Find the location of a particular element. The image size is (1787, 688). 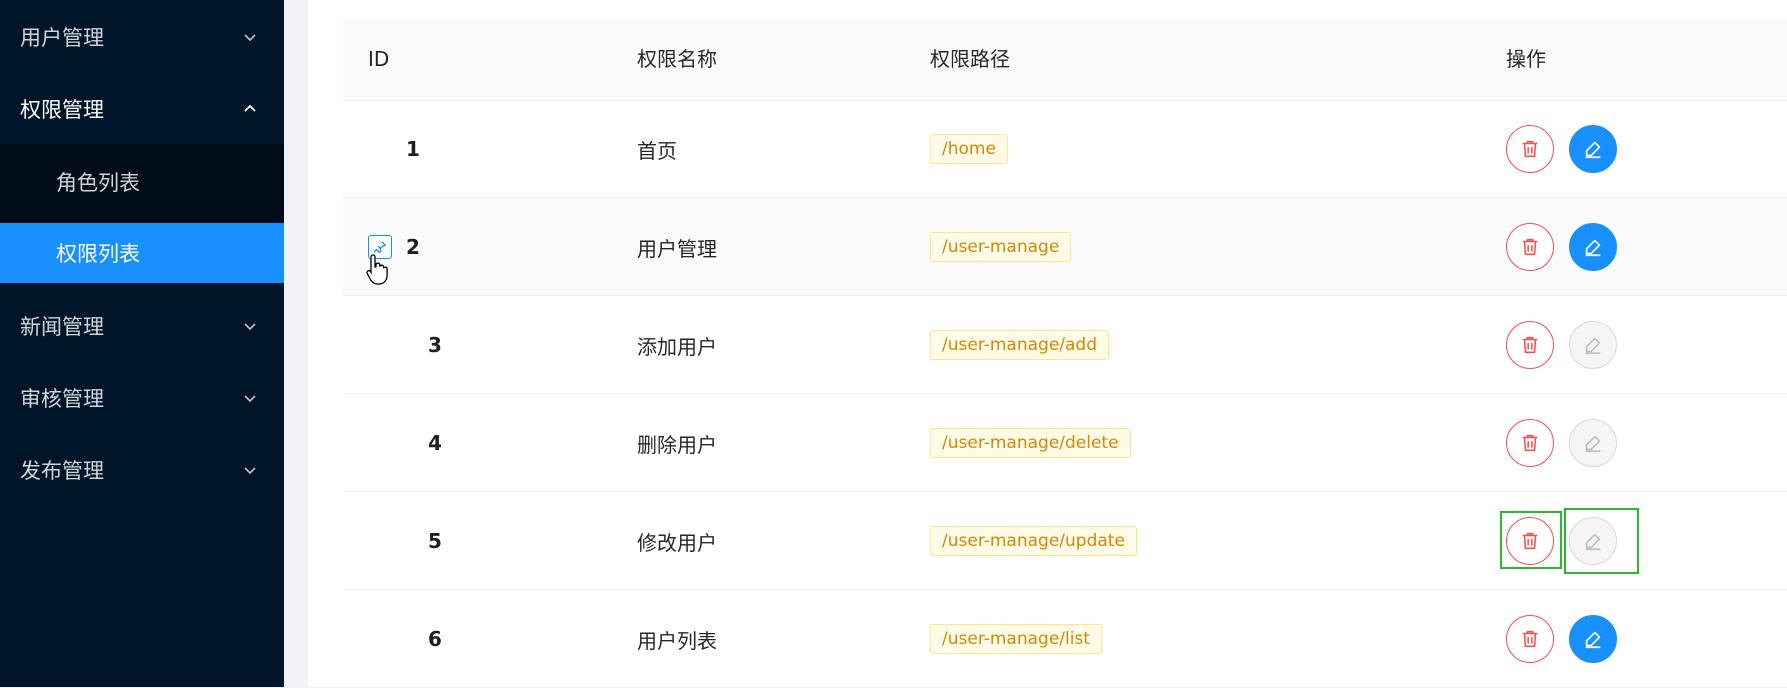

row-id: 4 is located at coordinates (435, 443).